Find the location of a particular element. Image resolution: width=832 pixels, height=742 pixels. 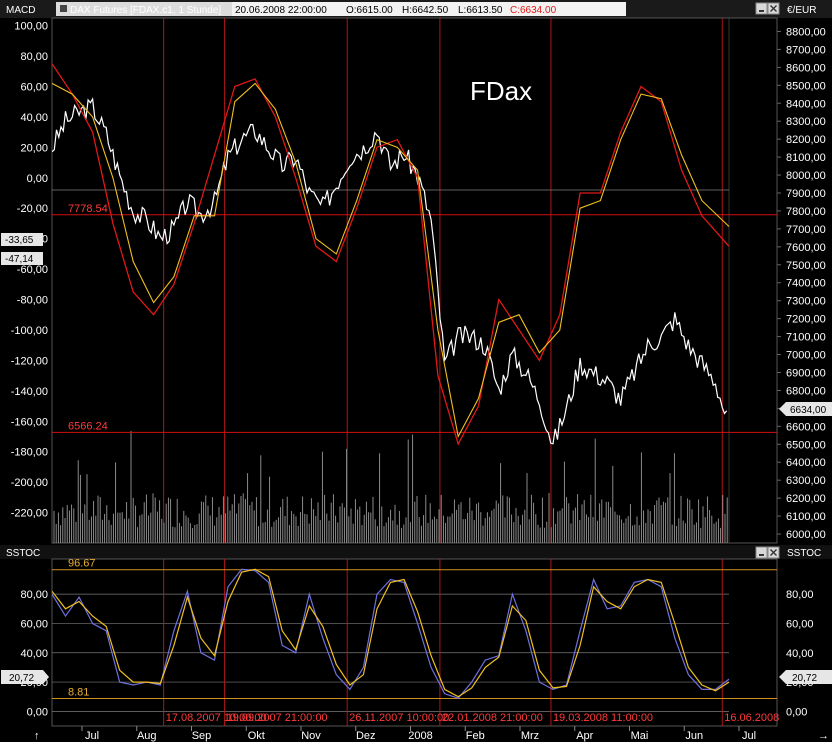

right-axis-tick: 7400,00 is located at coordinates (806, 284).